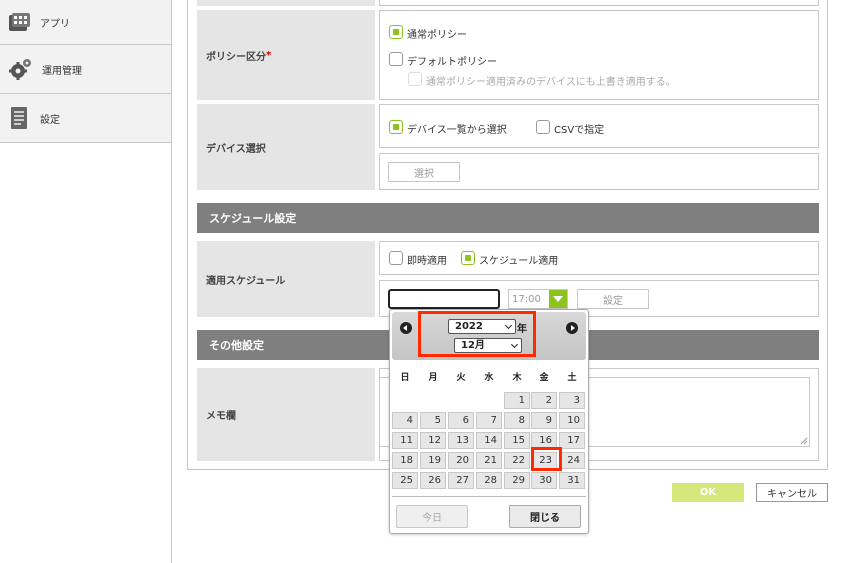 The height and width of the screenshot is (563, 865). Describe the element at coordinates (396, 32) in the screenshot. I see `policy-normal-radio` at that location.